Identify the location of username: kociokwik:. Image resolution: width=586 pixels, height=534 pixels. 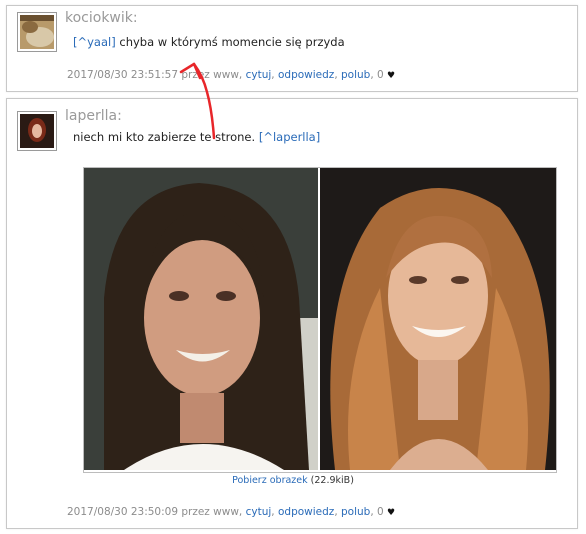
(101, 18).